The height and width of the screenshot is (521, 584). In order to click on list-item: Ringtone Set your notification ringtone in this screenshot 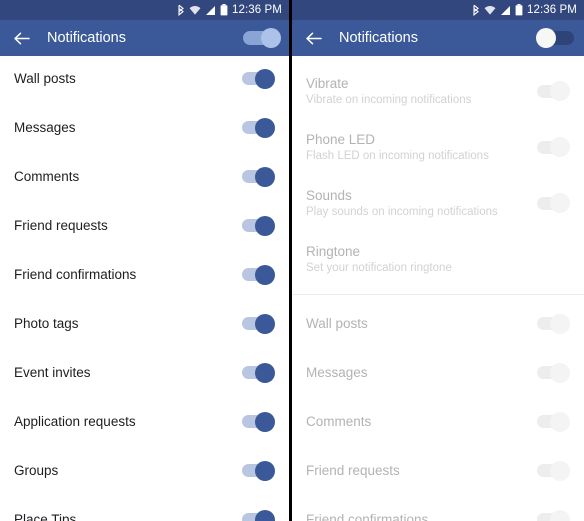, I will do `click(438, 259)`.